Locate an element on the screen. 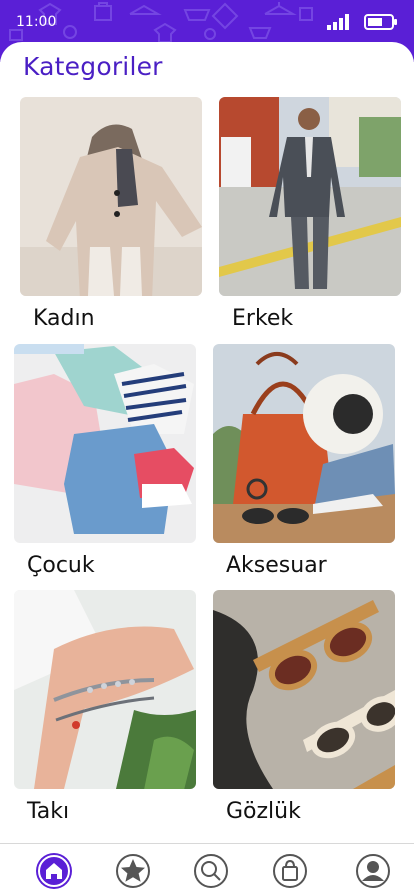  signal-icon is located at coordinates (338, 22).